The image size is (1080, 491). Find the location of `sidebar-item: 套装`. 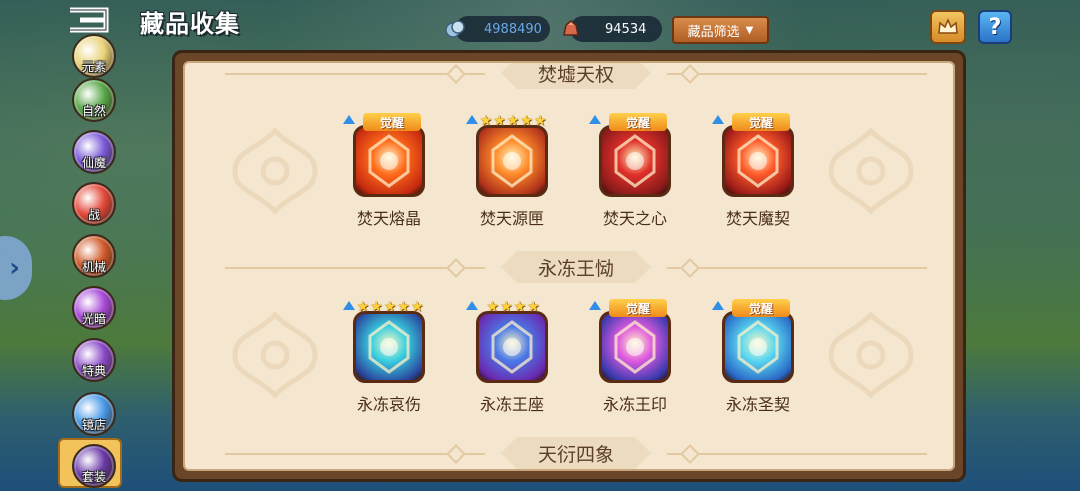

sidebar-item: 套装 is located at coordinates (90, 463).